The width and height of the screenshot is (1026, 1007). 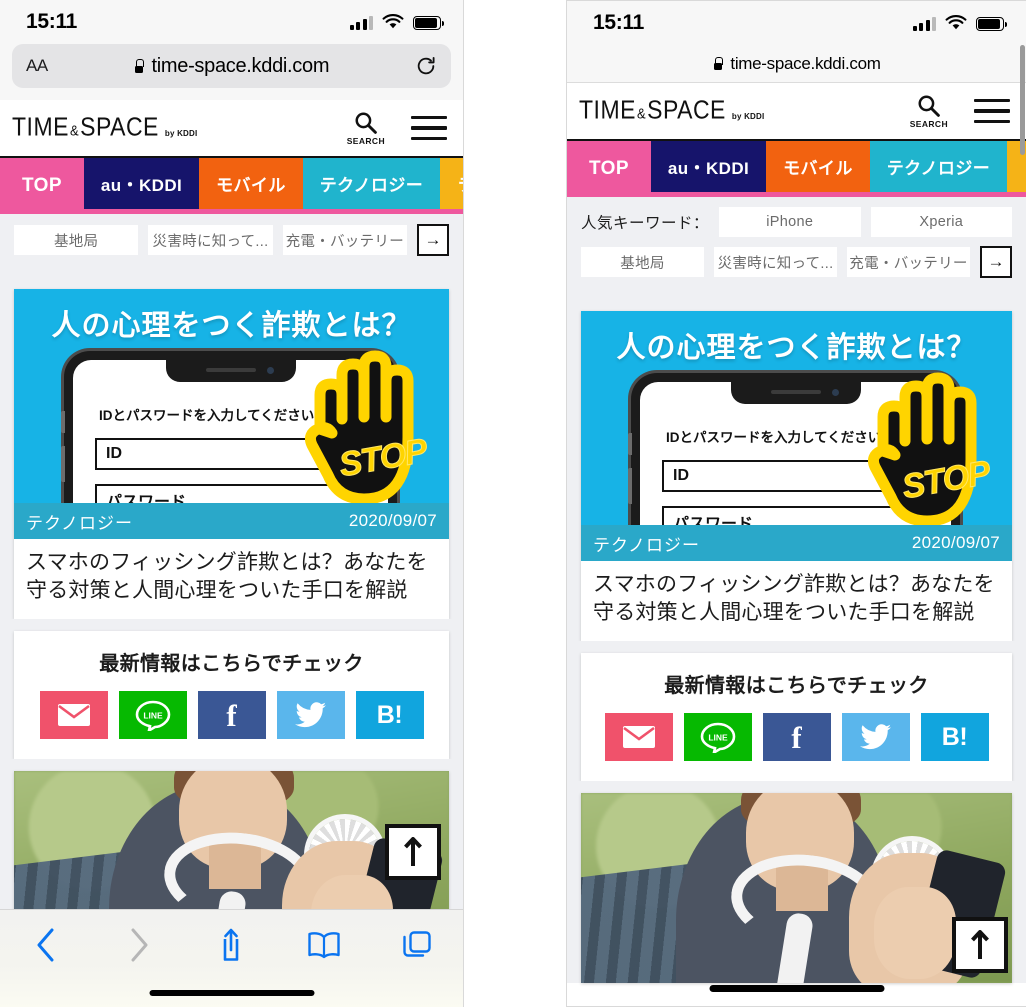 I want to click on share-box: 最新情報はこちらでチェック LINE f B!, so click(x=231, y=695).